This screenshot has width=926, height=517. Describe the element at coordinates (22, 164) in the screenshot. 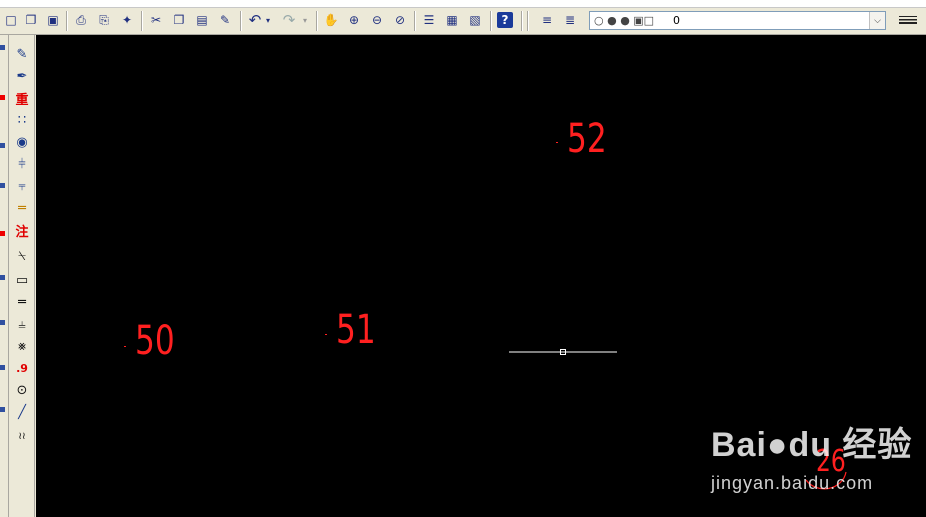

I see `column-icon: ⫩` at that location.